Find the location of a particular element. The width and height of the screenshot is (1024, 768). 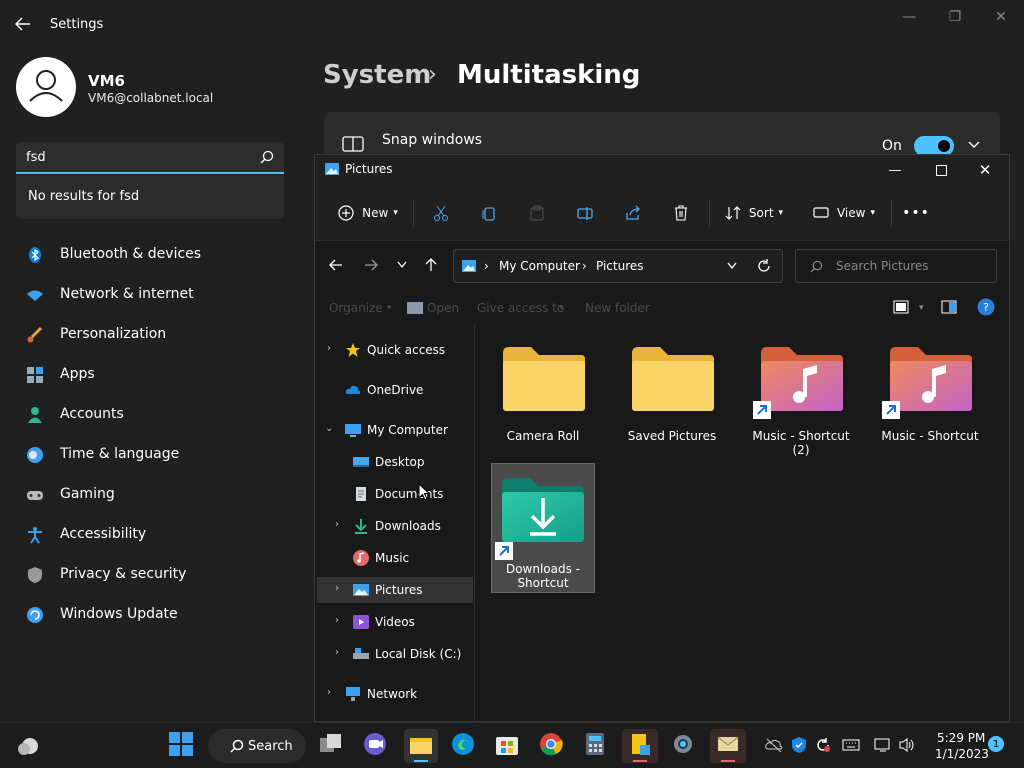

tree-item-quick-access: › Quick access is located at coordinates (393, 350).